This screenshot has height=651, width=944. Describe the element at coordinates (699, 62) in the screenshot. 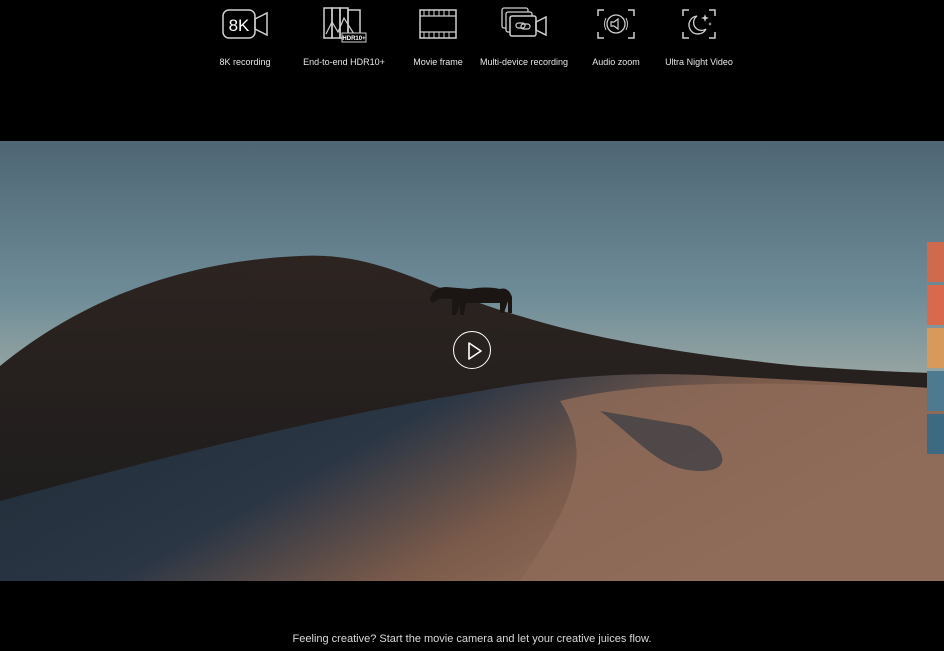

I see `feature-label: Ultra Night Video` at that location.